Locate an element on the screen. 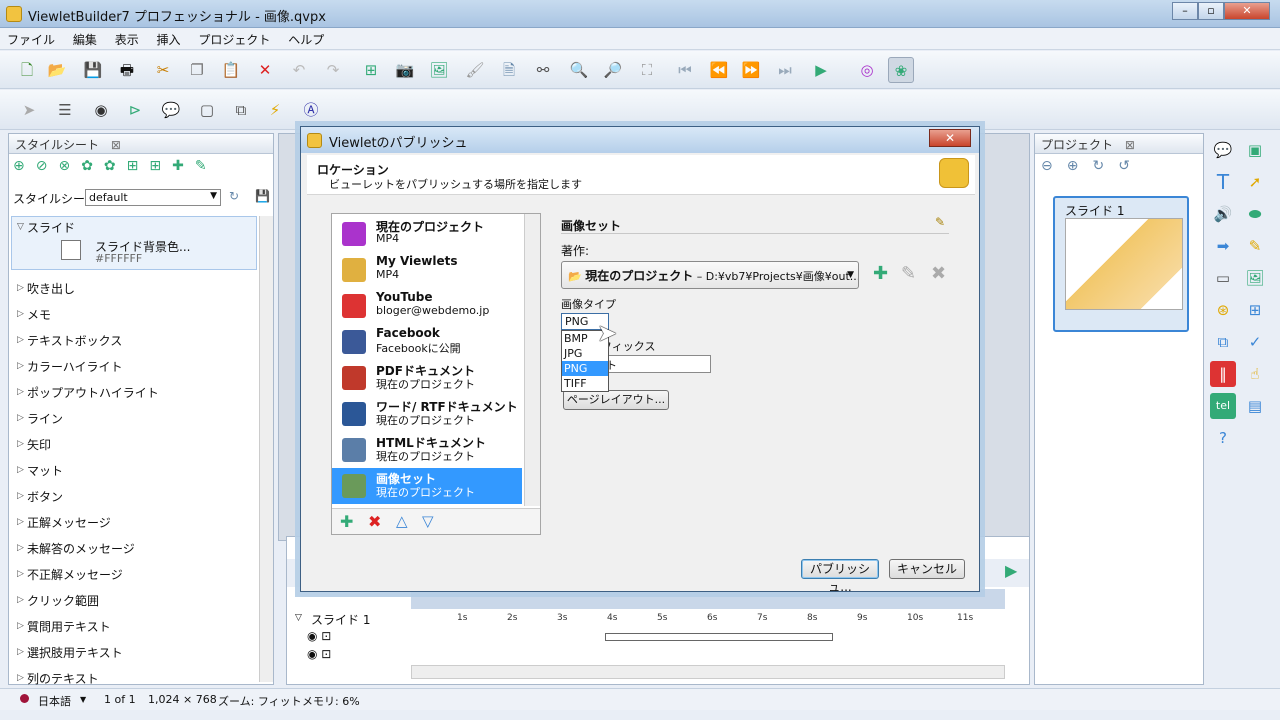 This screenshot has height=720, width=1280. tree-item: メモ is located at coordinates (39, 314).